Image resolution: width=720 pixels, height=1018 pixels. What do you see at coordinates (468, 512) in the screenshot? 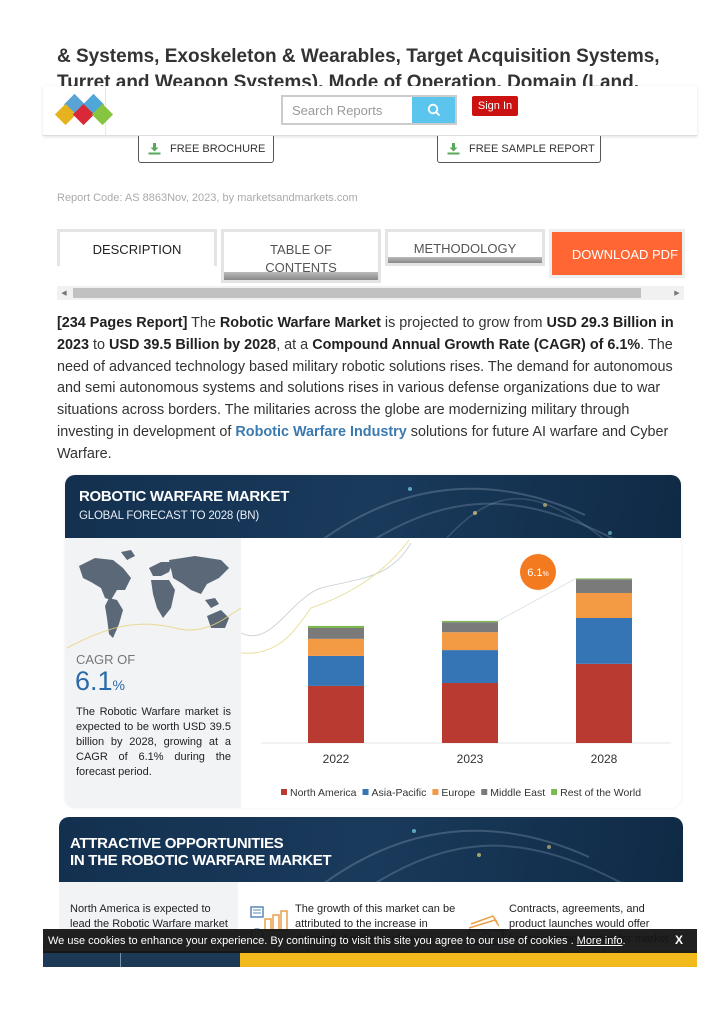
I see `header-light-trails-decoration` at bounding box center [468, 512].